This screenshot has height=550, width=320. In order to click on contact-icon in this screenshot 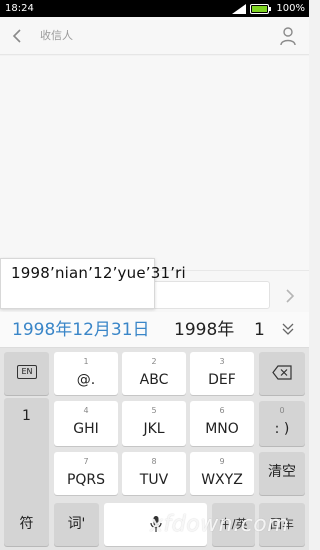, I will do `click(288, 36)`.